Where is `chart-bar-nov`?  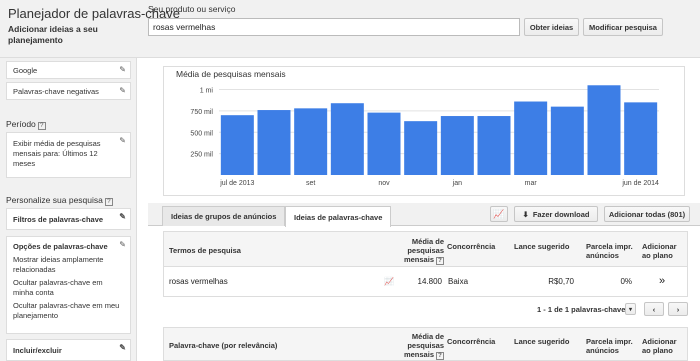 chart-bar-nov is located at coordinates (384, 143).